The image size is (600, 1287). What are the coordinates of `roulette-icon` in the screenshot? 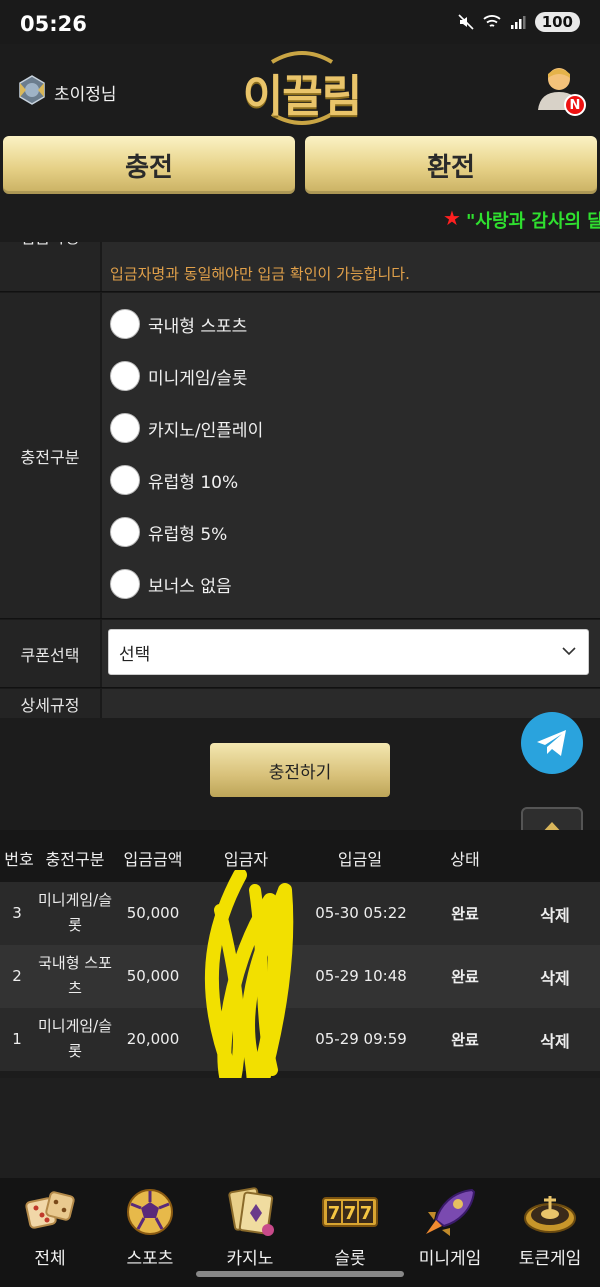 It's located at (550, 1214).